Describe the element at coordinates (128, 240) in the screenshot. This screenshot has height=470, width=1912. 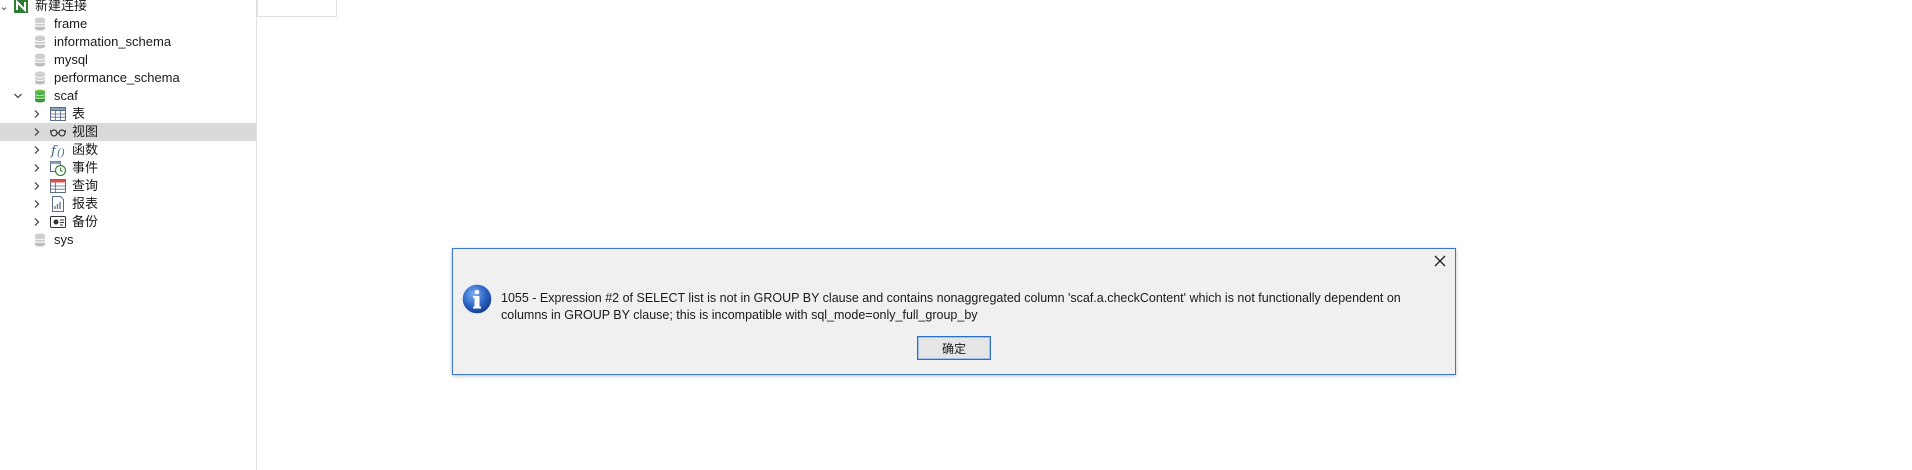
I see `tree-item-database: sys` at that location.